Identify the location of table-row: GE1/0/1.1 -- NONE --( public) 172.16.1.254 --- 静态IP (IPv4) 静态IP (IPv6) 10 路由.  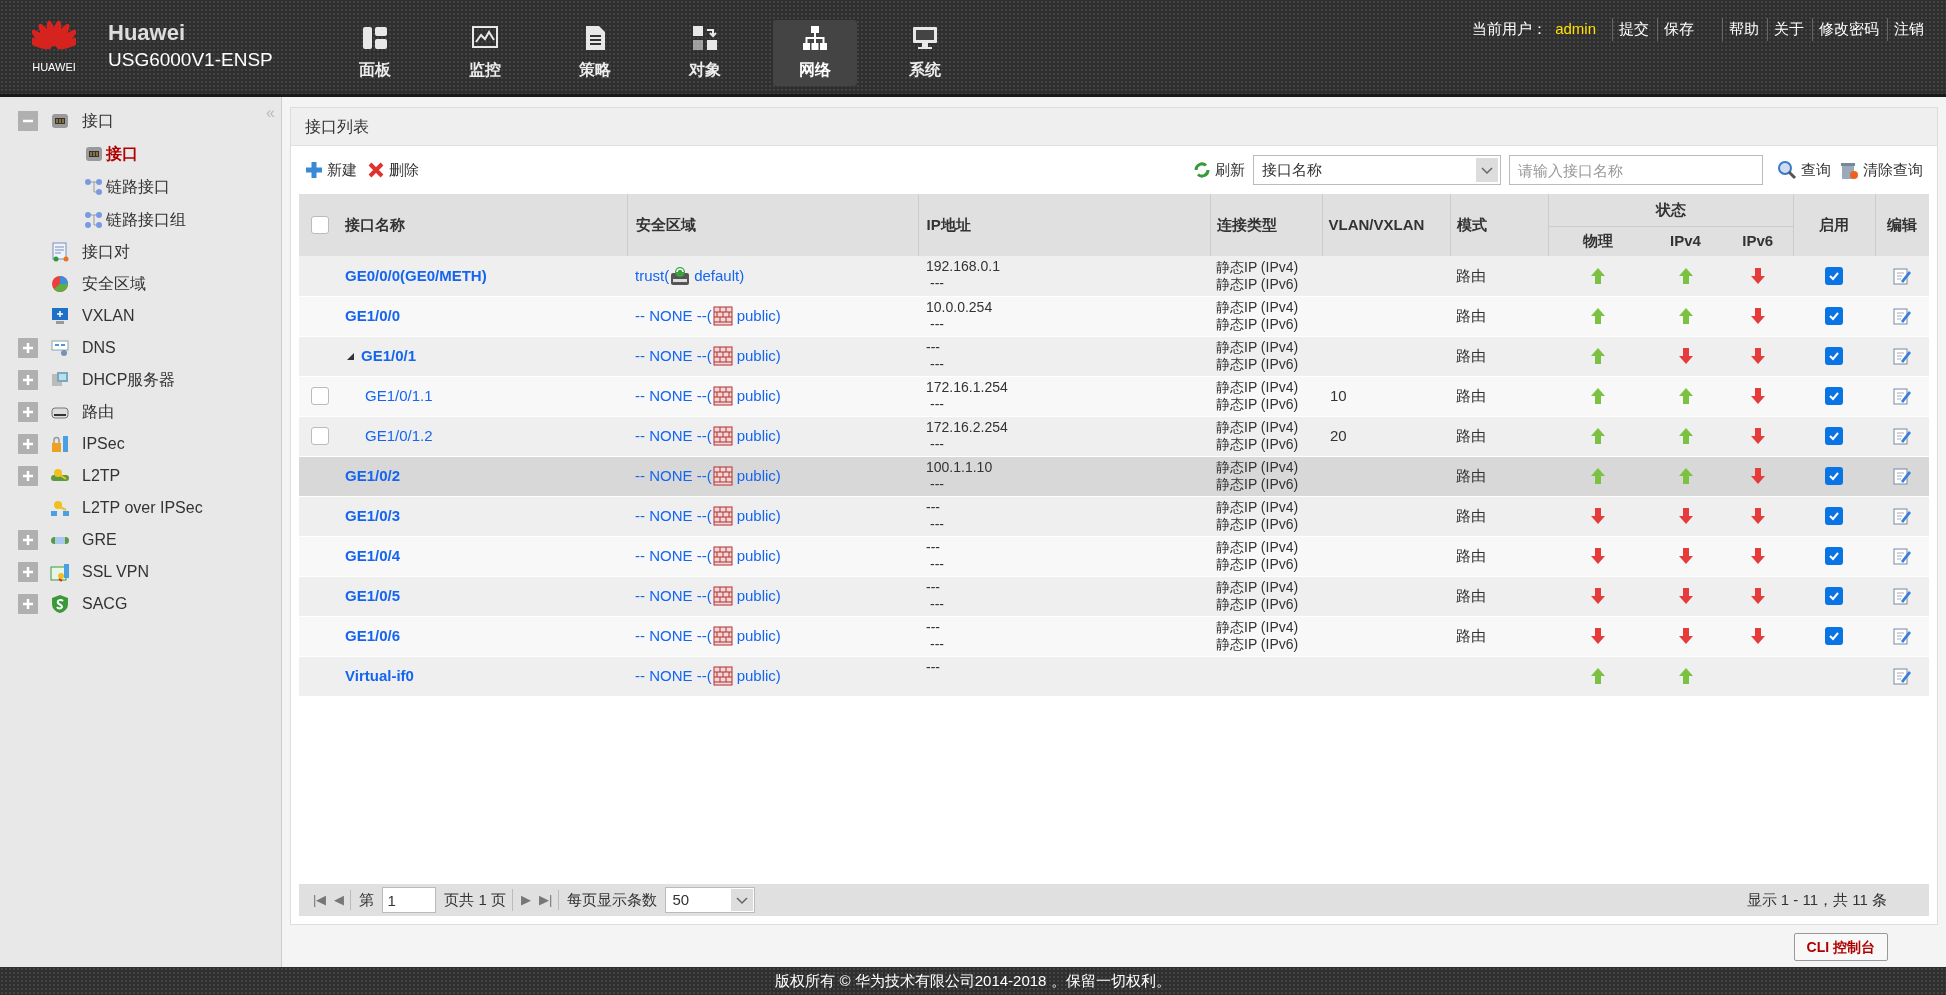
(1114, 396).